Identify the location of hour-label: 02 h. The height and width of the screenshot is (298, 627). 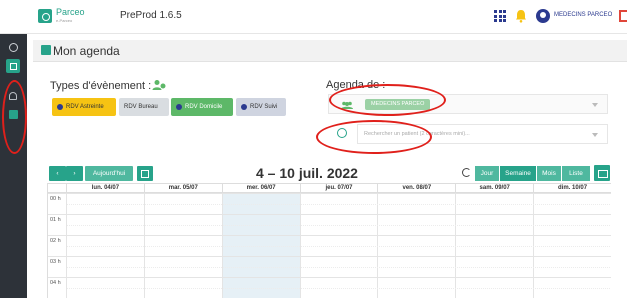
(55, 241).